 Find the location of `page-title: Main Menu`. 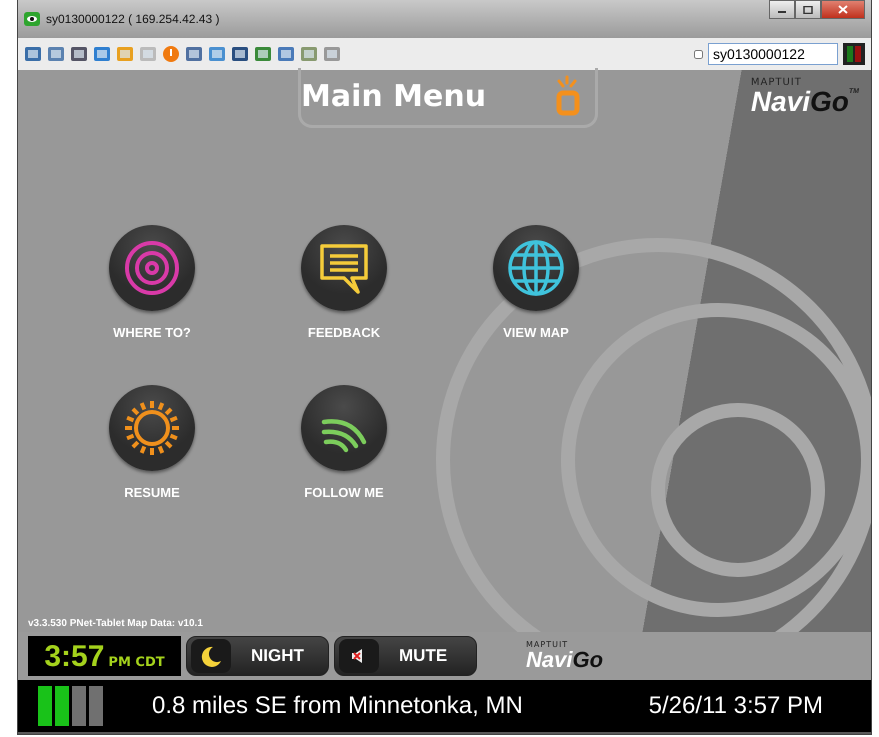

page-title: Main Menu is located at coordinates (393, 96).